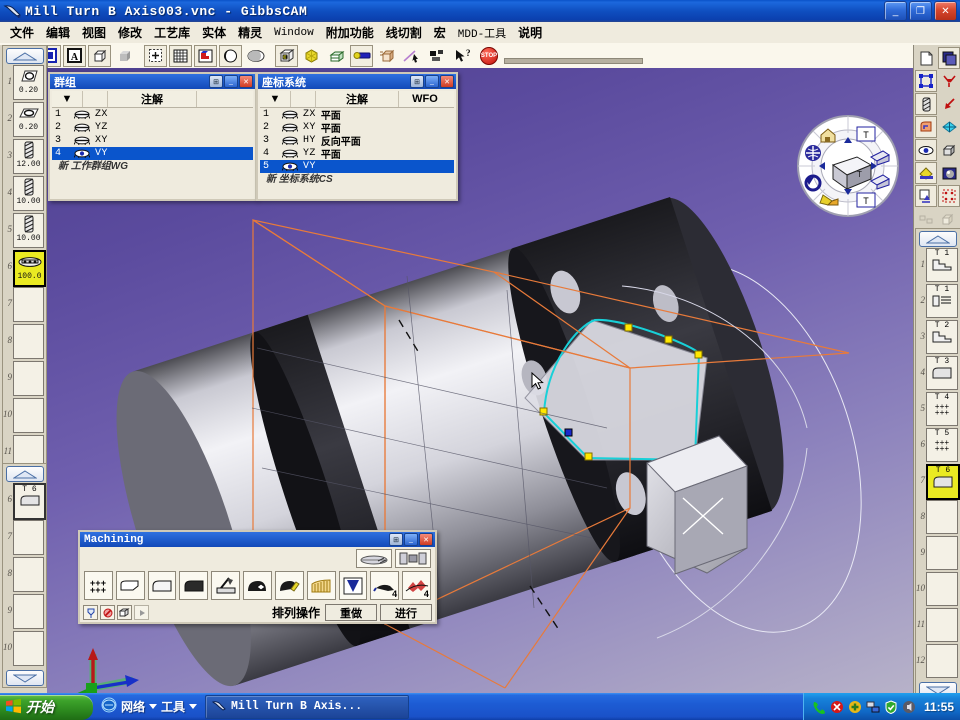 The image size is (960, 720). Describe the element at coordinates (357, 166) in the screenshot. I see `table-row: 5 VY` at that location.